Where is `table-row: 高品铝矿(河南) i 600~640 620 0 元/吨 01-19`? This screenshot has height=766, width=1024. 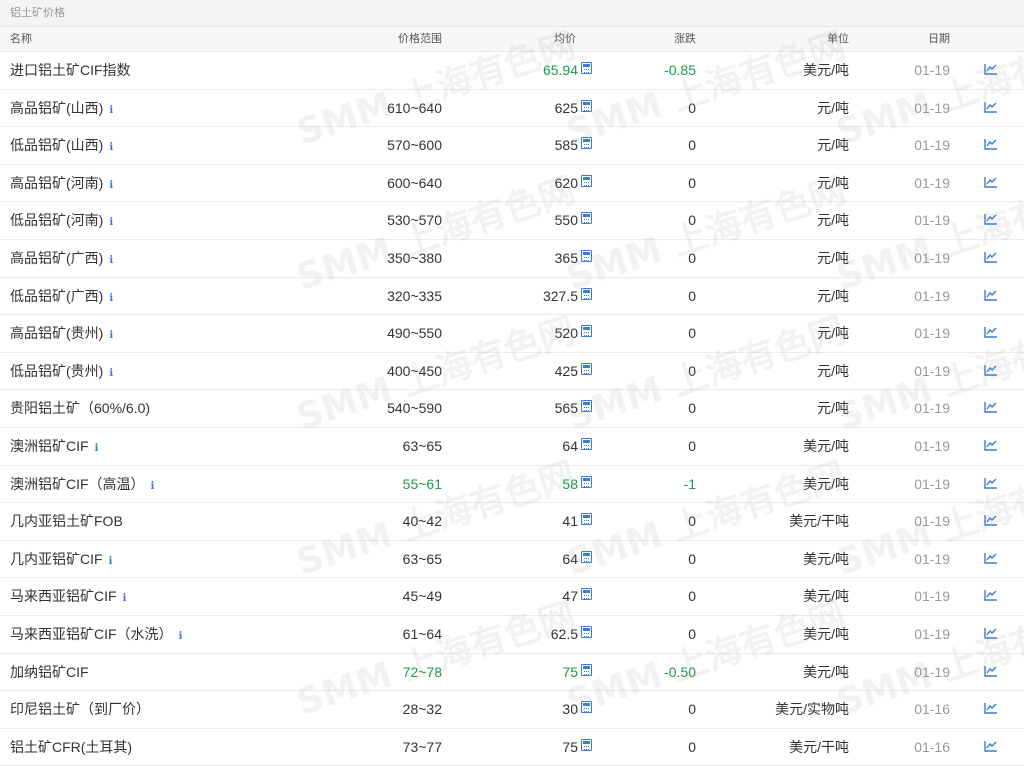 table-row: 高品铝矿(河南) i 600~640 620 0 元/吨 01-19 is located at coordinates (512, 184).